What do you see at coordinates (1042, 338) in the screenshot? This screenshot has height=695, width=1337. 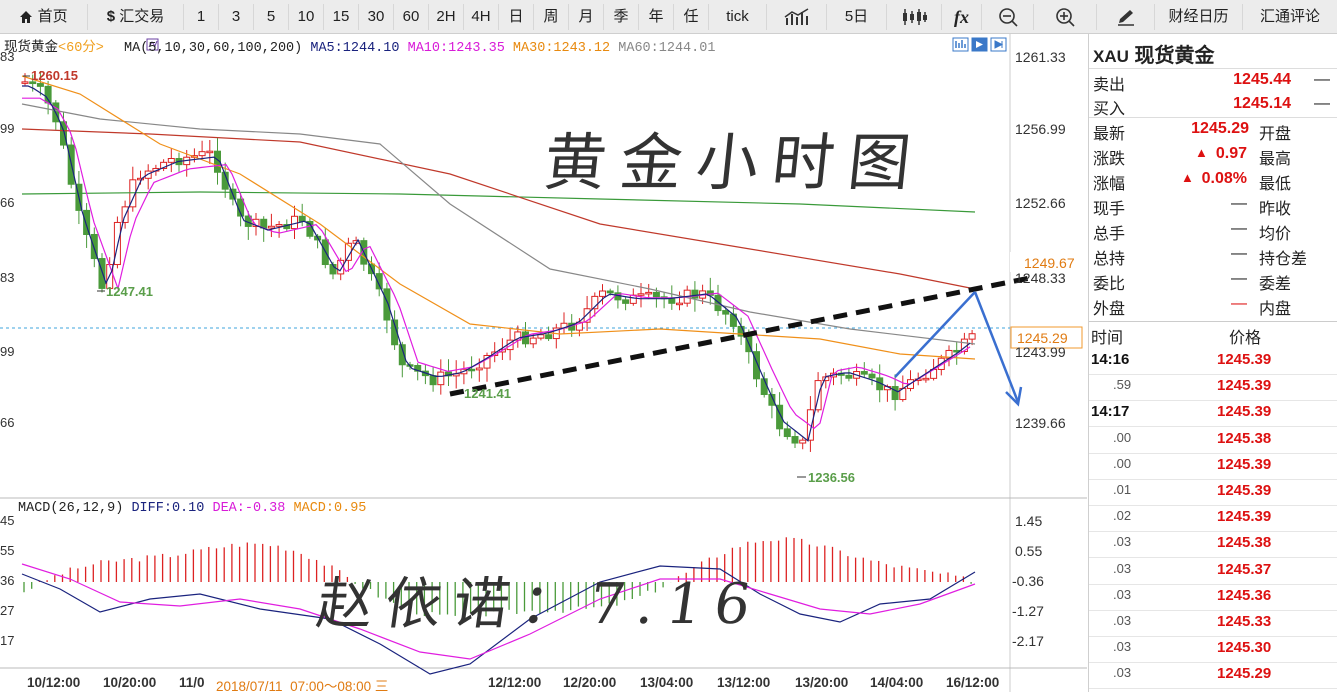 I see `price-tag-current: 1245.29` at bounding box center [1042, 338].